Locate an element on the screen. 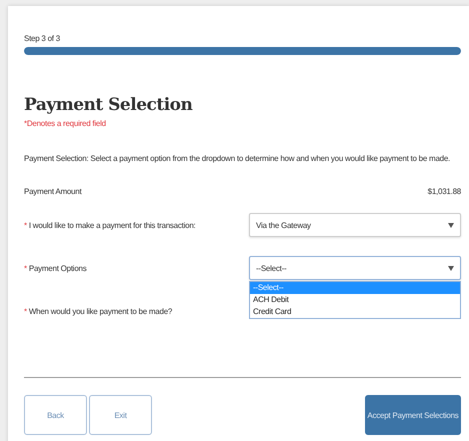  required-note: *Denotes a required field is located at coordinates (65, 123).